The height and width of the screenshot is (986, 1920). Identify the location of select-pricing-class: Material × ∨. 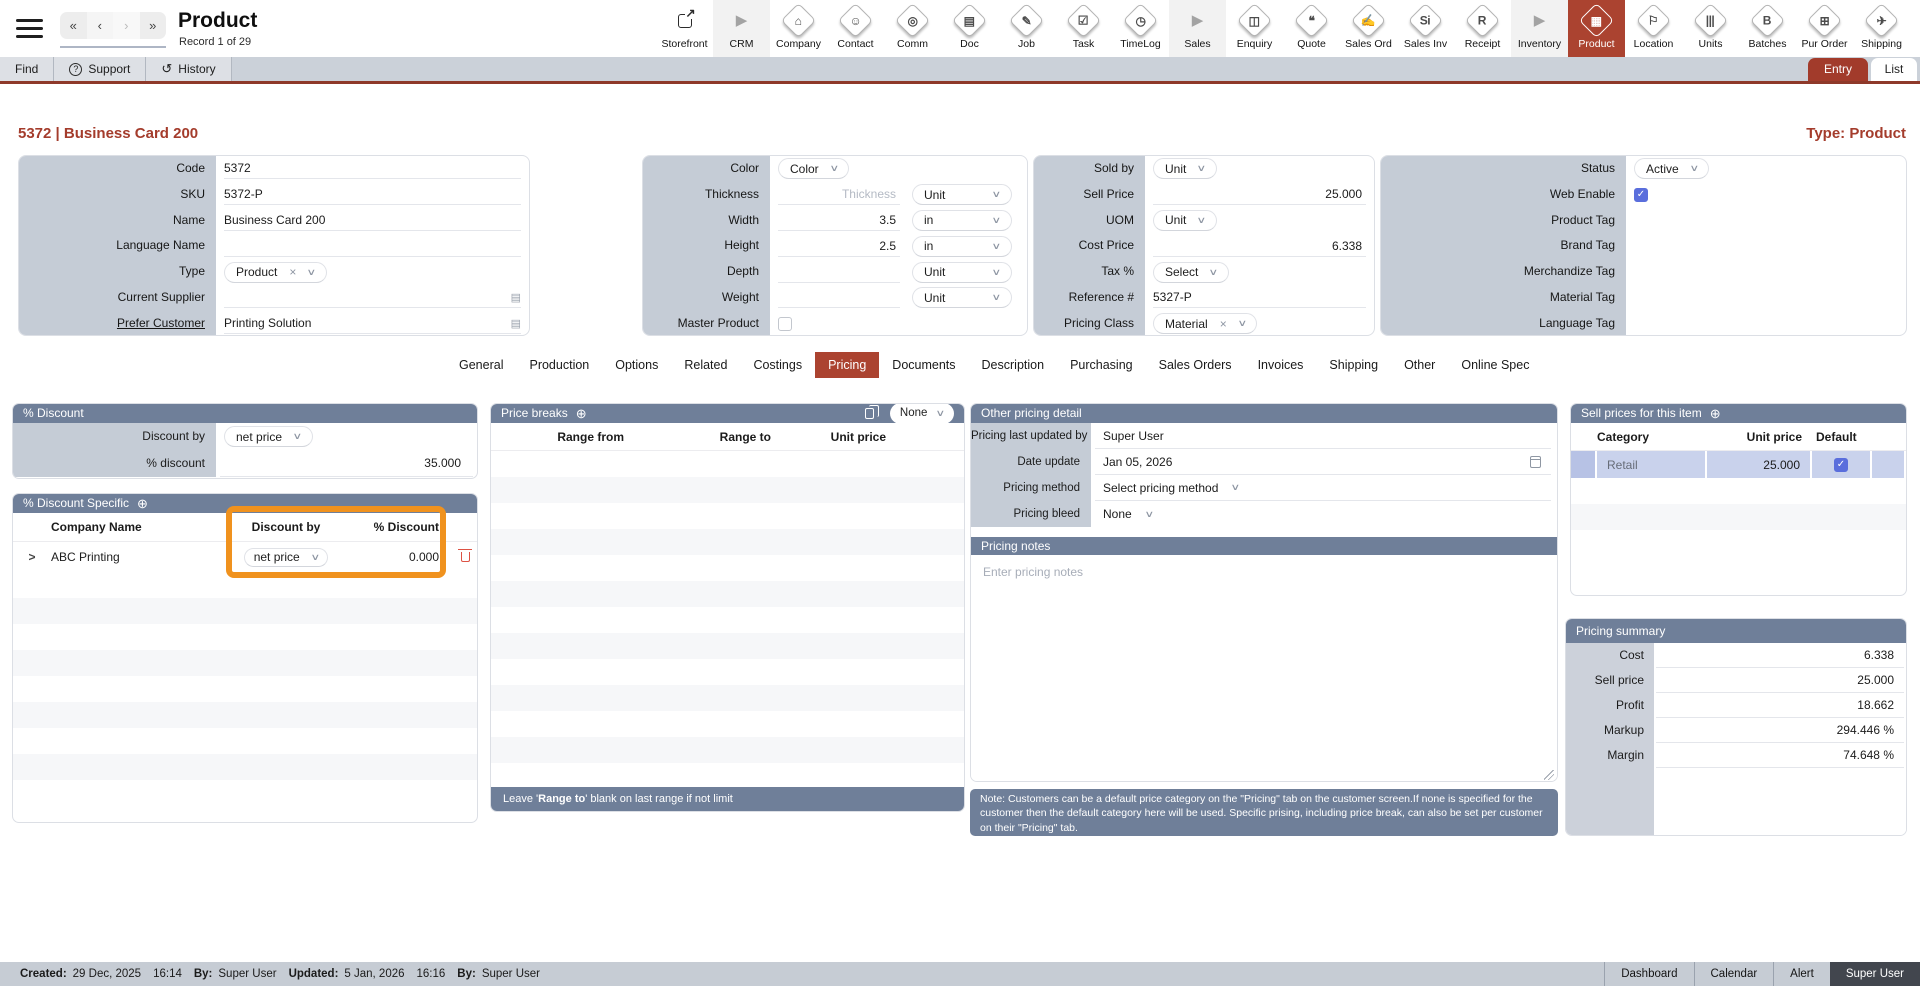
(1205, 324).